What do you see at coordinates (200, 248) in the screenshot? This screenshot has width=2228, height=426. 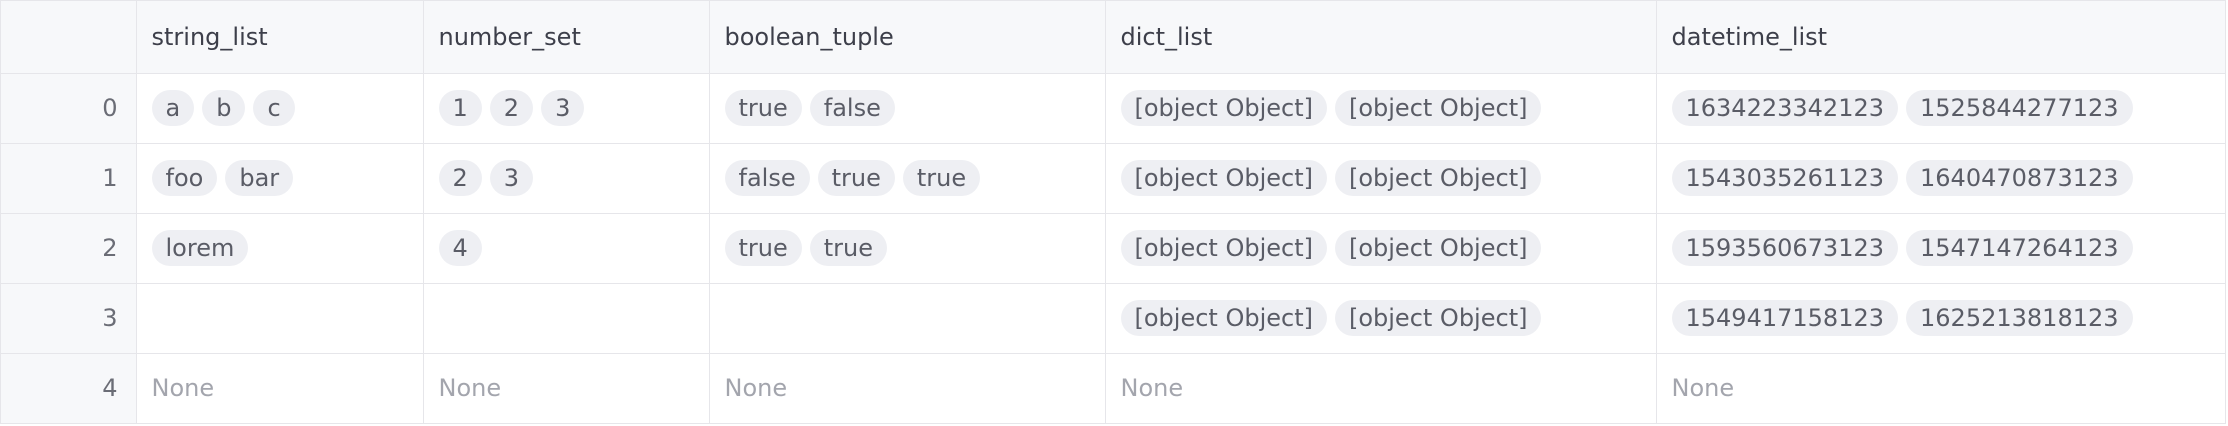 I see `list-item-chip: lorem` at bounding box center [200, 248].